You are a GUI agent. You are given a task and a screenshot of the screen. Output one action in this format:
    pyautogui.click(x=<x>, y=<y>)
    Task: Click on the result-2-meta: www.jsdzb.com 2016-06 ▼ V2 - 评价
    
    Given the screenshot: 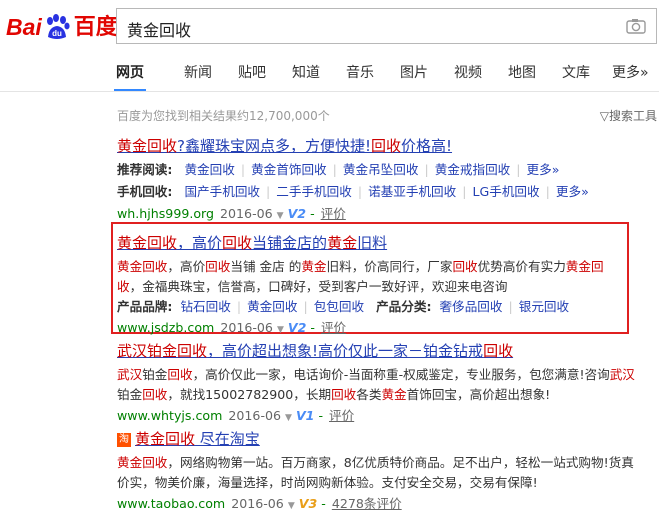 What is the action you would take?
    pyautogui.click(x=232, y=327)
    